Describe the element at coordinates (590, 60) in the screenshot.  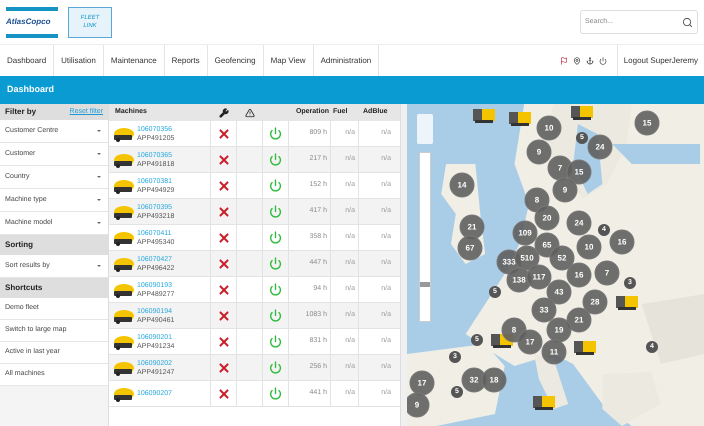
I see `anchor-icon` at that location.